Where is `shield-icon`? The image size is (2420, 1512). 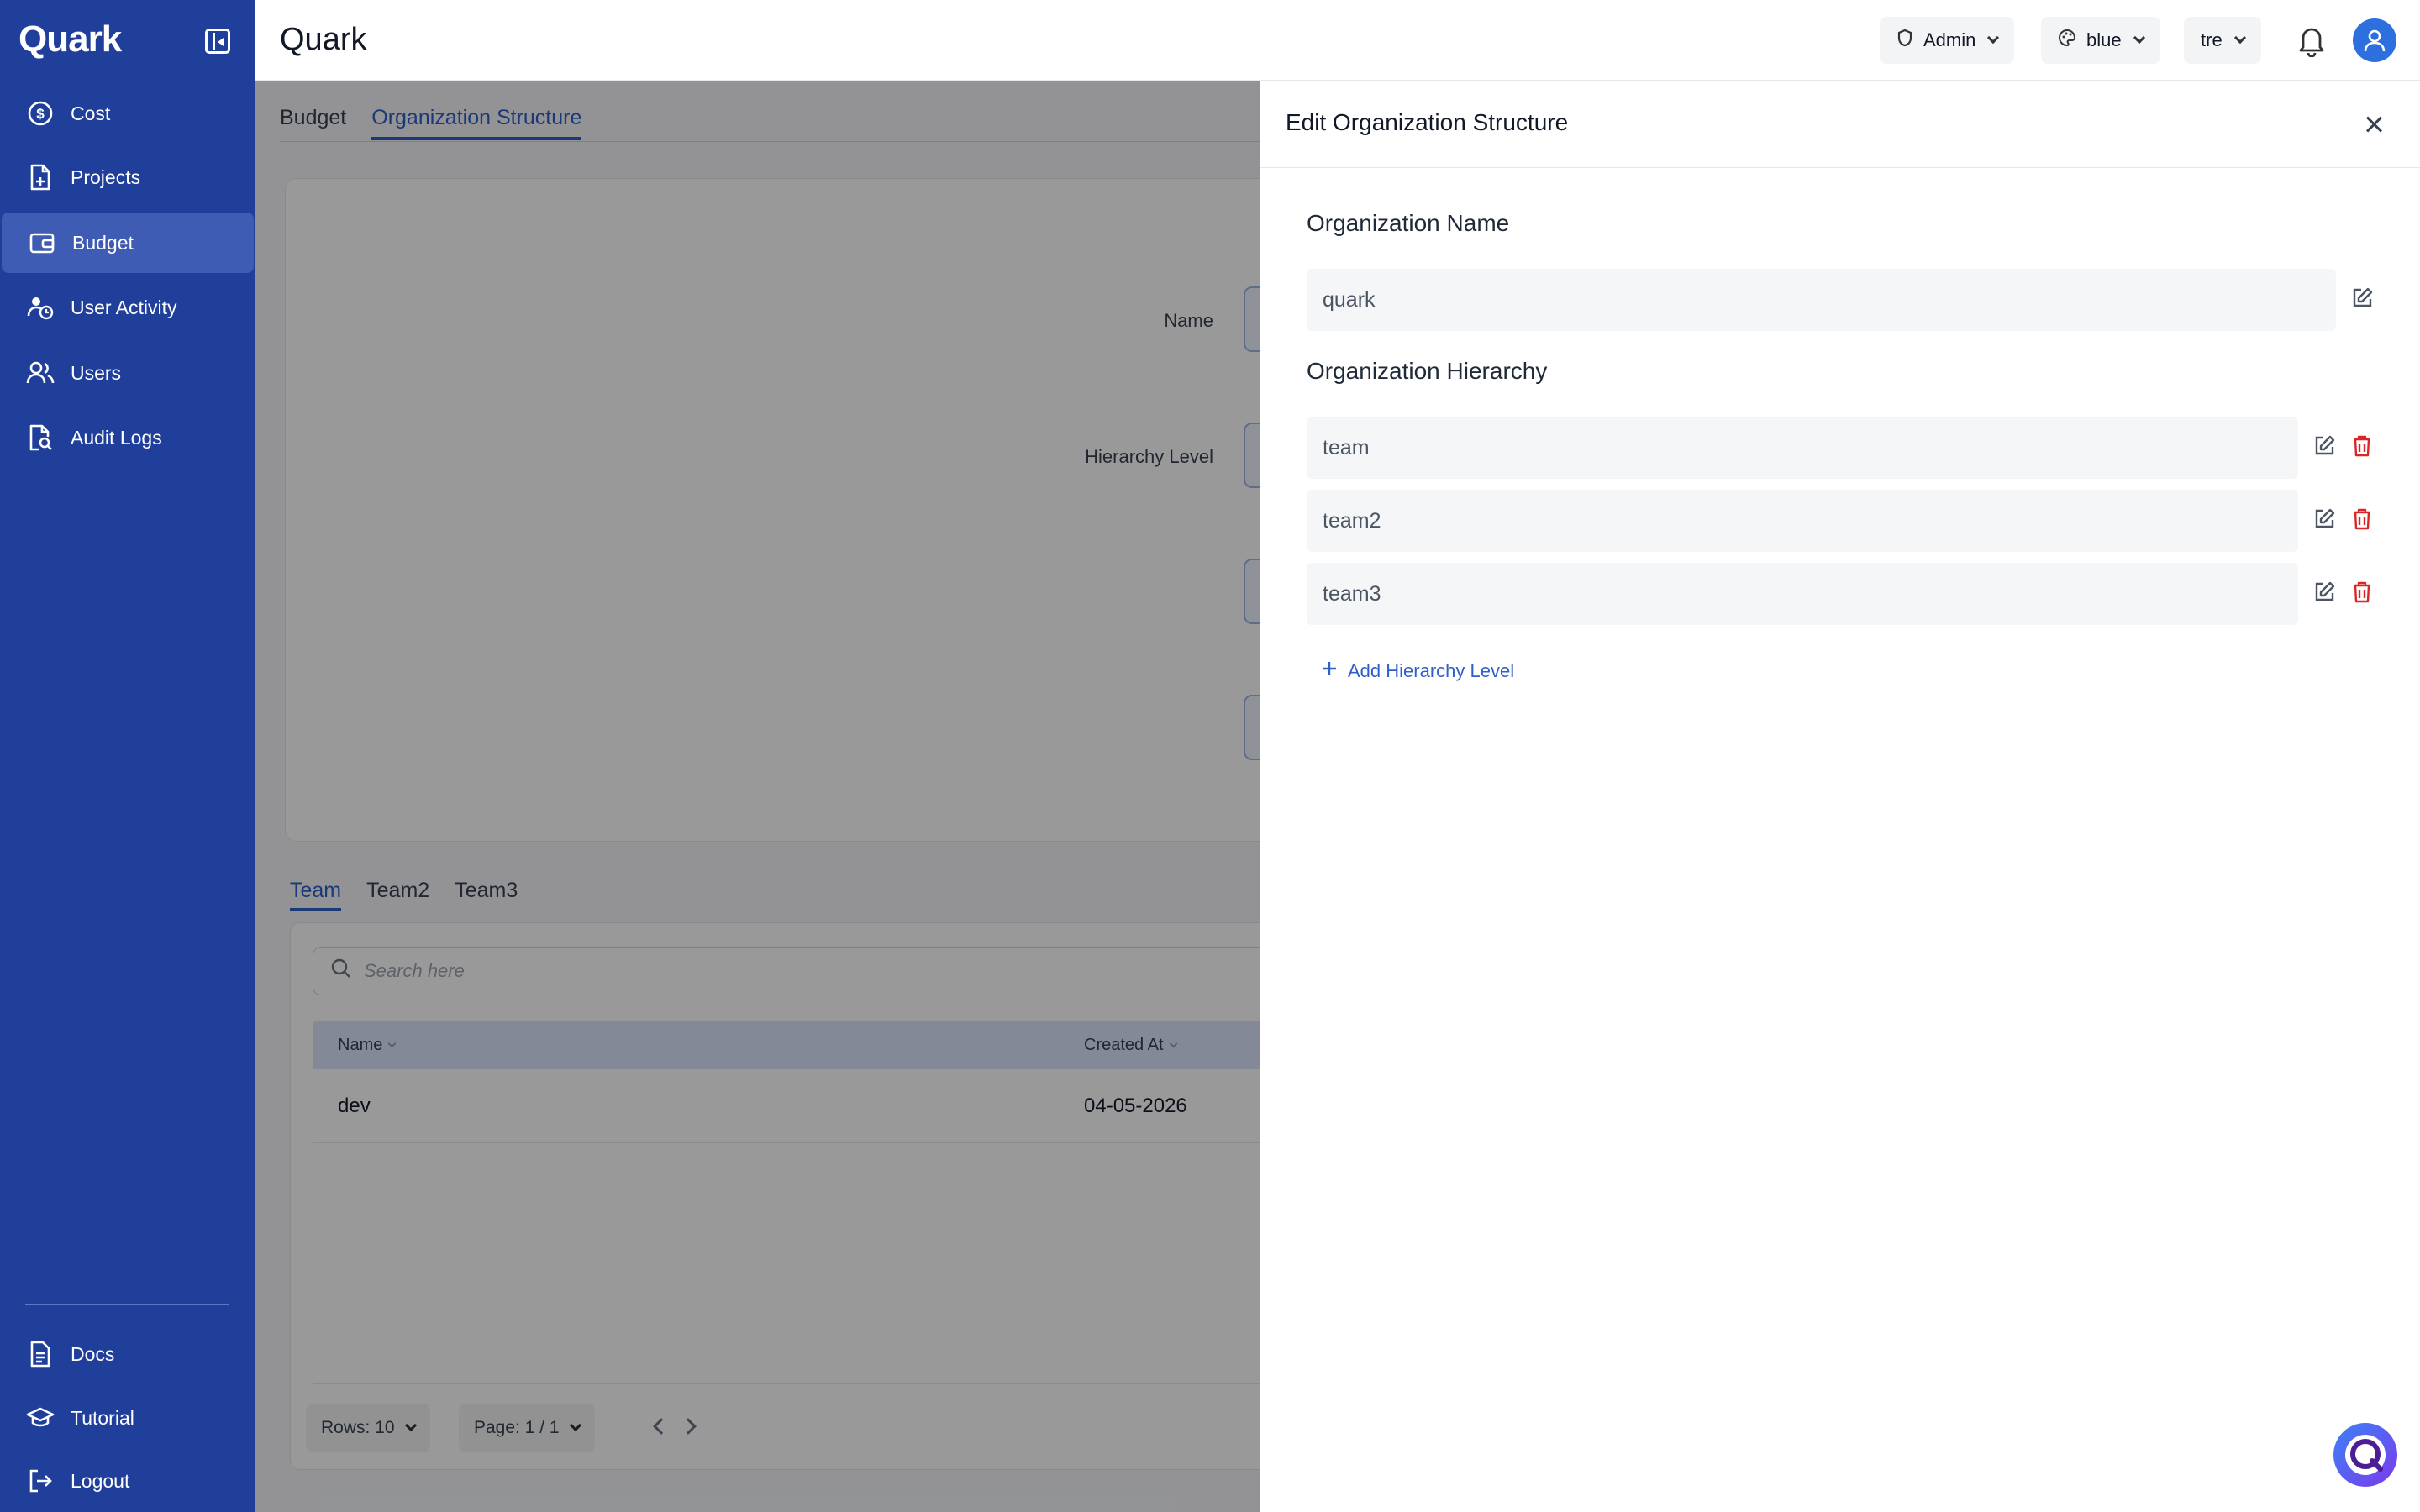
shield-icon is located at coordinates (1905, 40).